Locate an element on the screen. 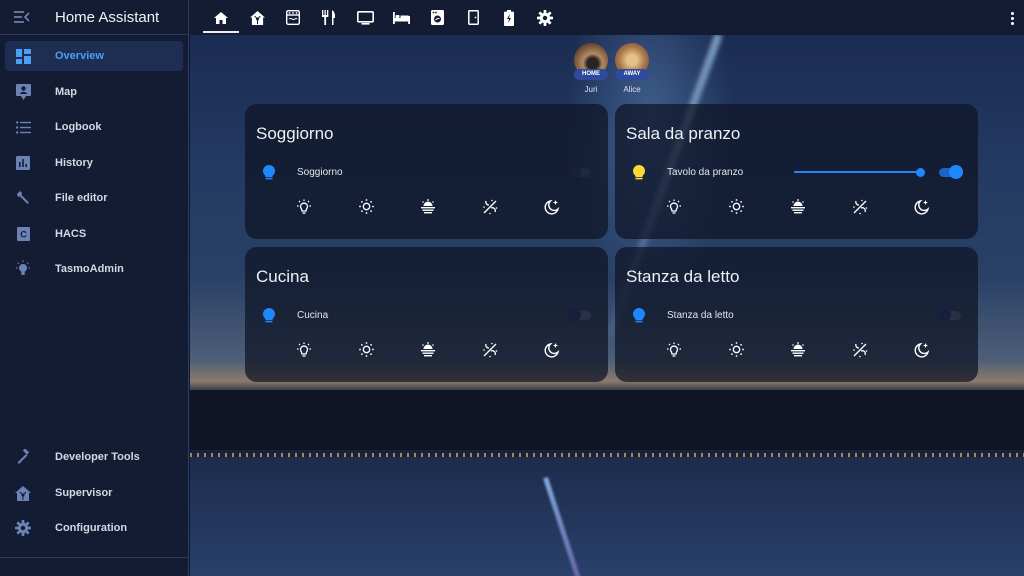 This screenshot has width=1024, height=576. tab-laundry is located at coordinates (437, 17).